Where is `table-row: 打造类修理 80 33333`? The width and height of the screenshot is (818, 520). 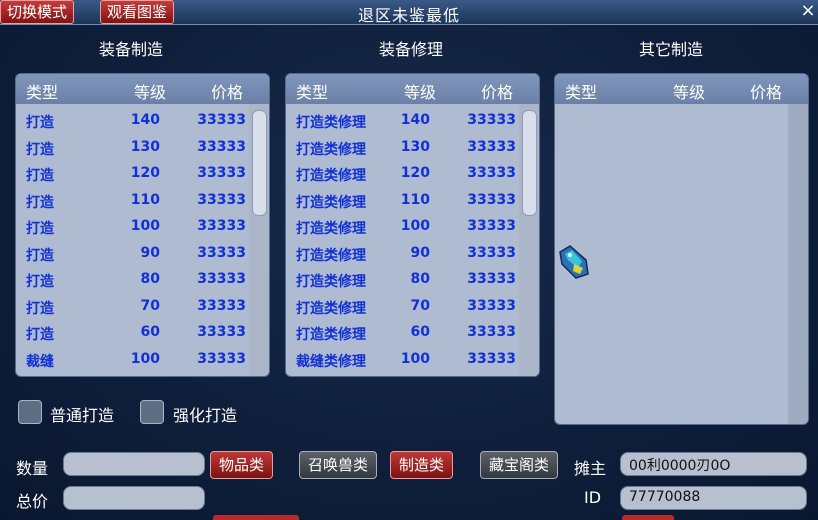 table-row: 打造类修理 80 33333 is located at coordinates (412, 280).